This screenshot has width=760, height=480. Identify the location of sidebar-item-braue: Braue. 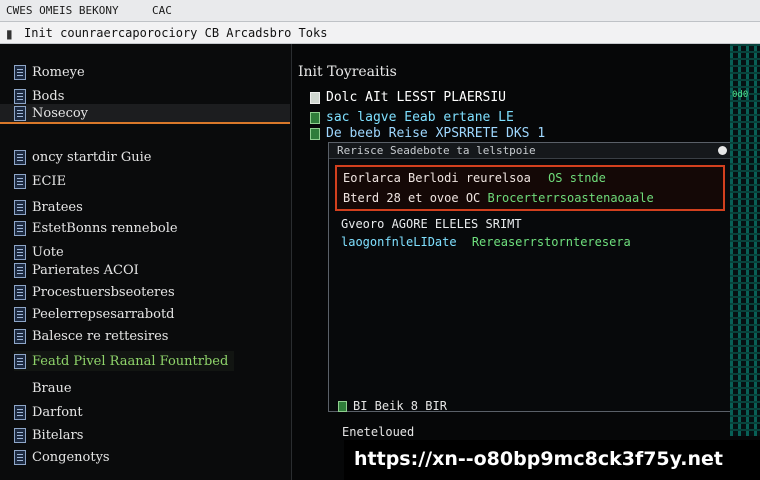
(43, 388).